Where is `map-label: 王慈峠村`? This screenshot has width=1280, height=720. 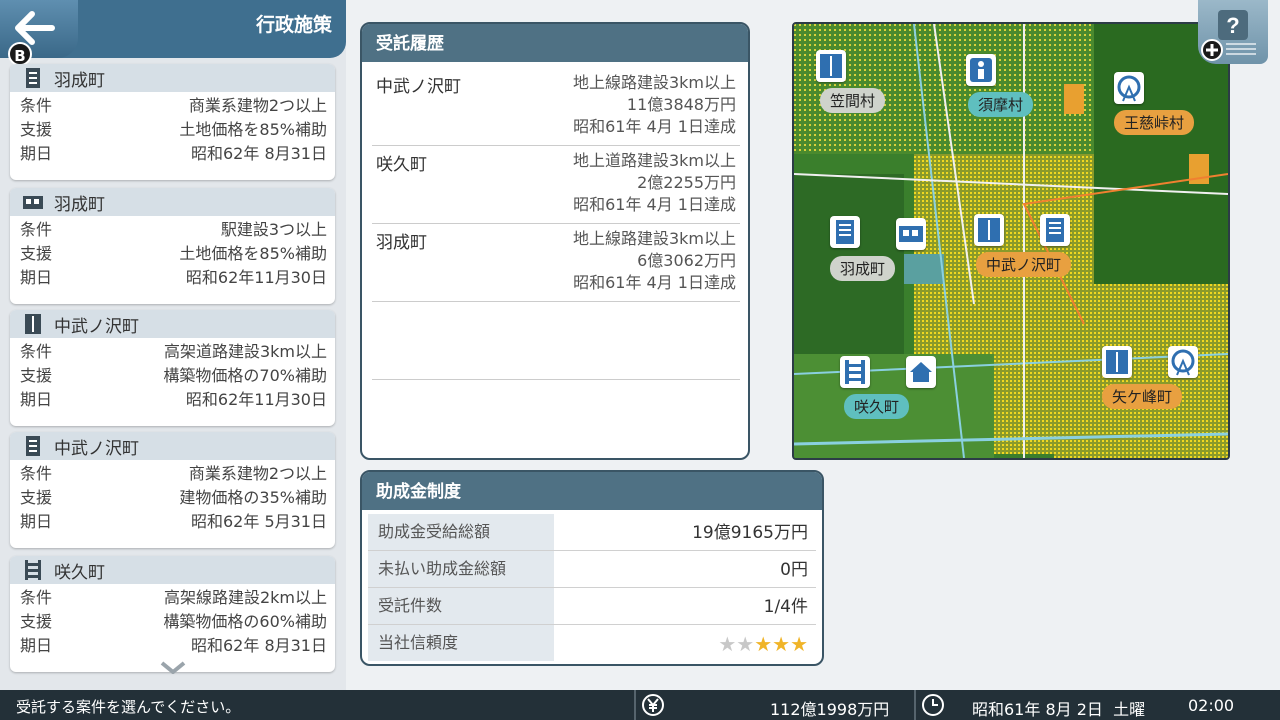
map-label: 王慈峠村 is located at coordinates (1154, 122).